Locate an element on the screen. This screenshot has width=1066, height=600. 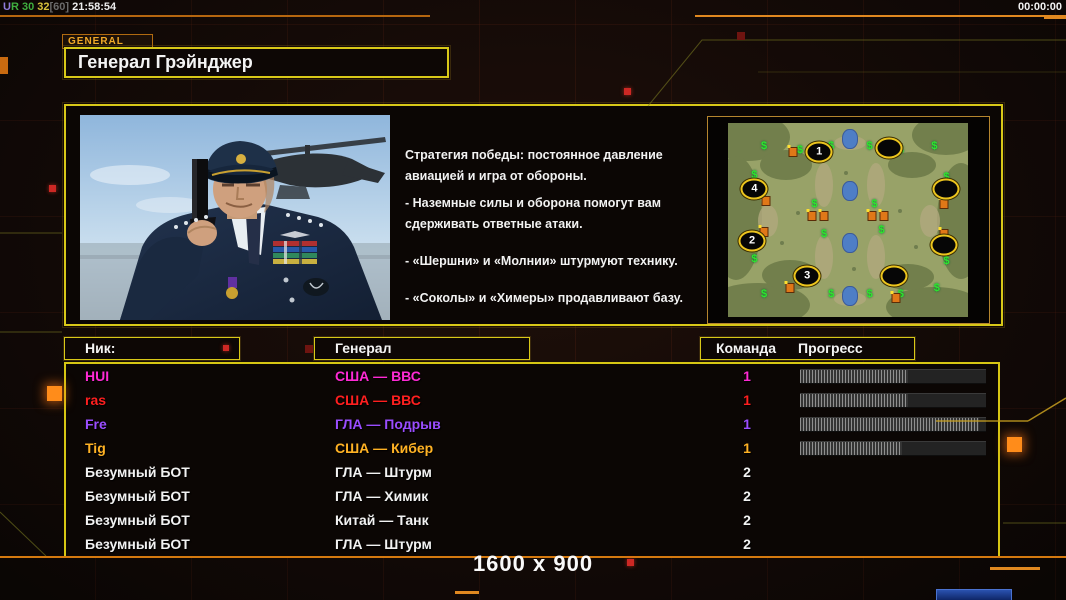
header-nick: Ник: is located at coordinates (152, 348).